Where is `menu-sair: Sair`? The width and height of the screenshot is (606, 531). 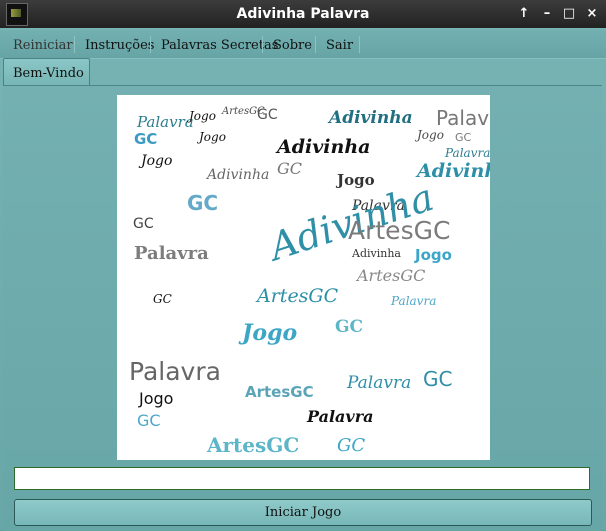
menu-sair: Sair is located at coordinates (339, 45).